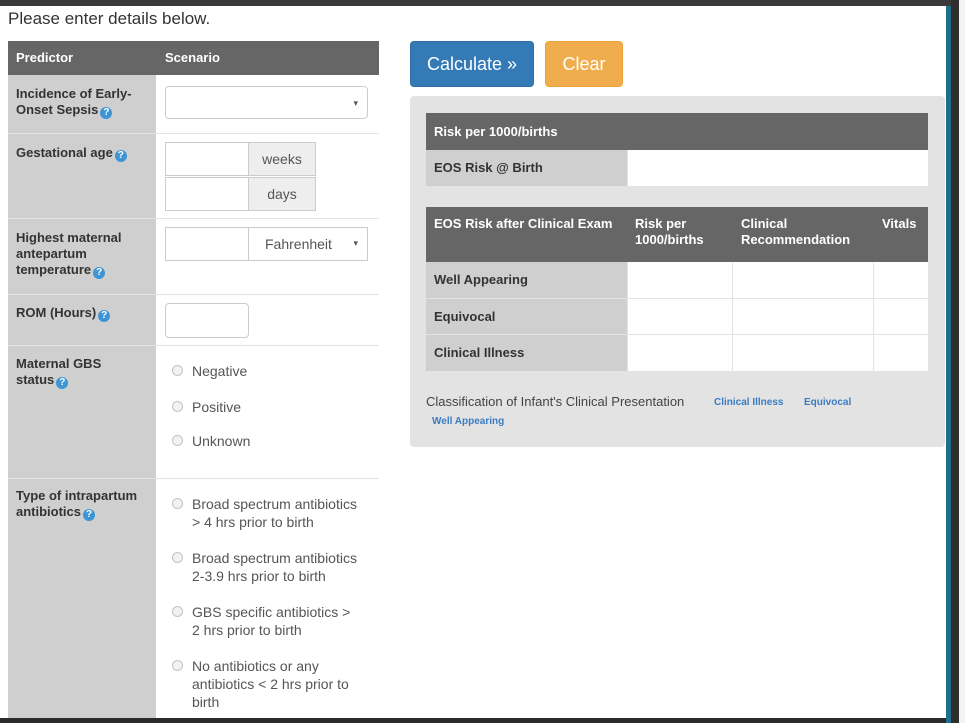 Image resolution: width=965 pixels, height=723 pixels. What do you see at coordinates (468, 421) in the screenshot?
I see `legend-link-well-appearing: Well Appearing` at bounding box center [468, 421].